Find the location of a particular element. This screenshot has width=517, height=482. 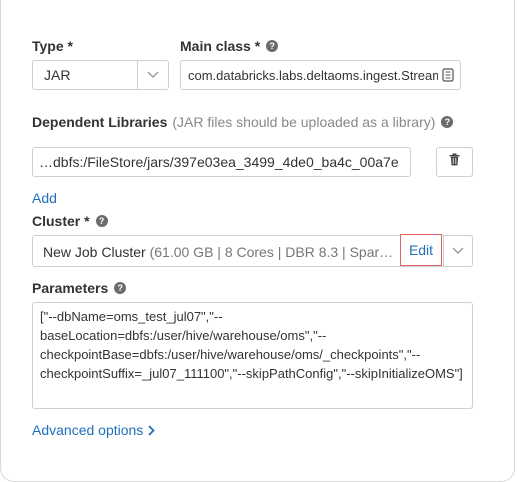

copy-icon is located at coordinates (448, 77).